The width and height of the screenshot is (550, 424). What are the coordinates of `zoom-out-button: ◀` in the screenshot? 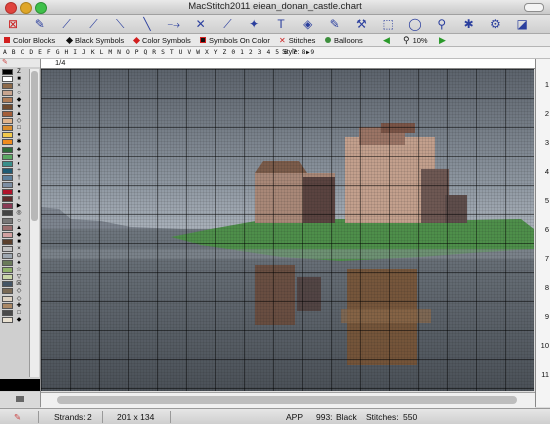 It's located at (386, 40).